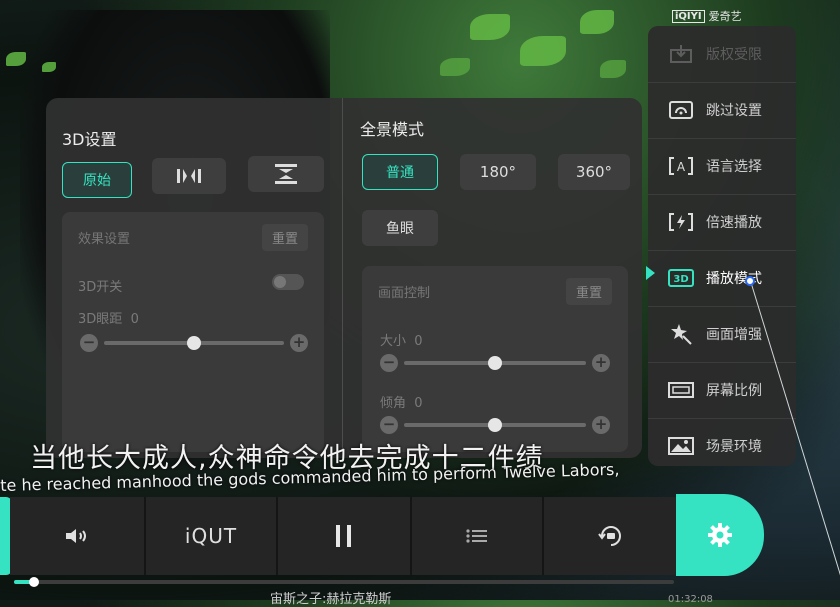 The width and height of the screenshot is (840, 607). I want to click on gear-icon, so click(720, 535).